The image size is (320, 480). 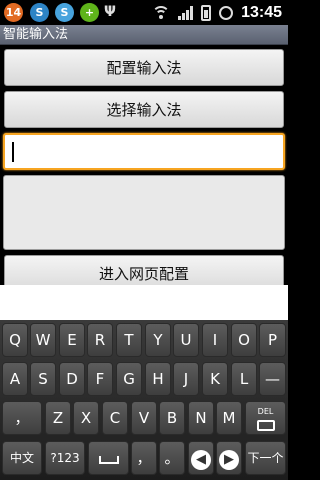 I want to click on key-p: P, so click(x=272, y=340).